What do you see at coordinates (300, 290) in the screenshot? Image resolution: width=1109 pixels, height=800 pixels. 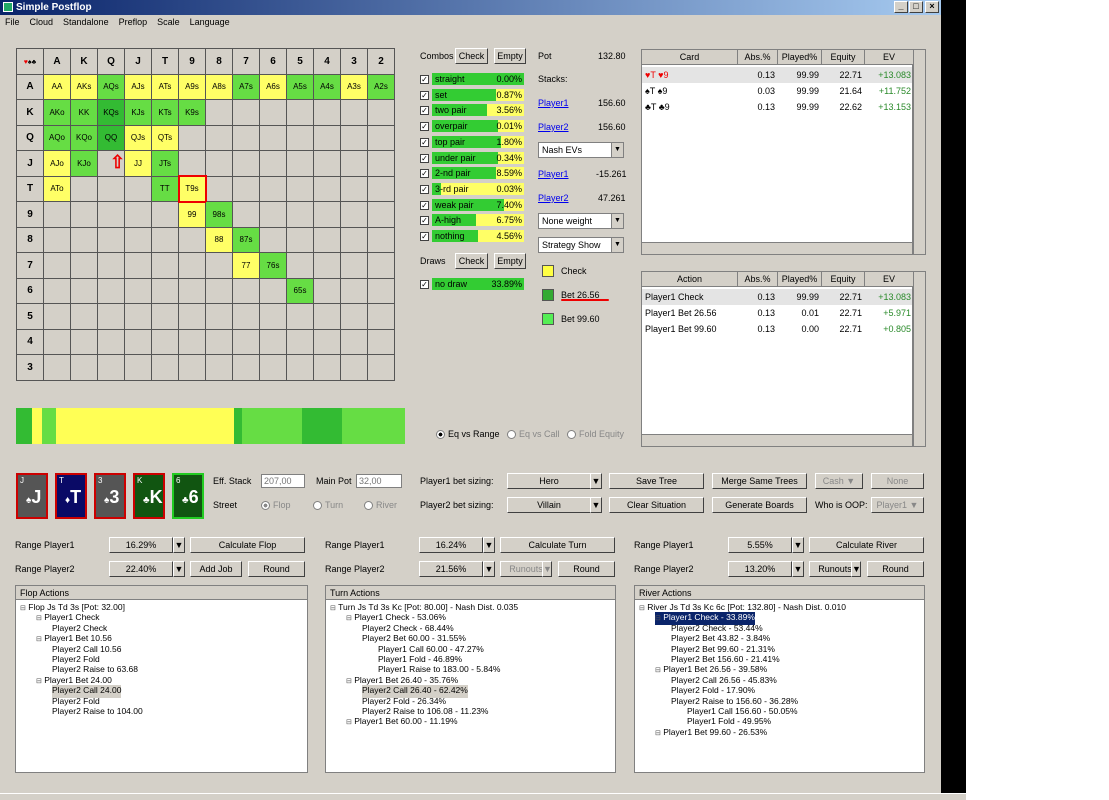 I see `grid-cell: 65s` at bounding box center [300, 290].